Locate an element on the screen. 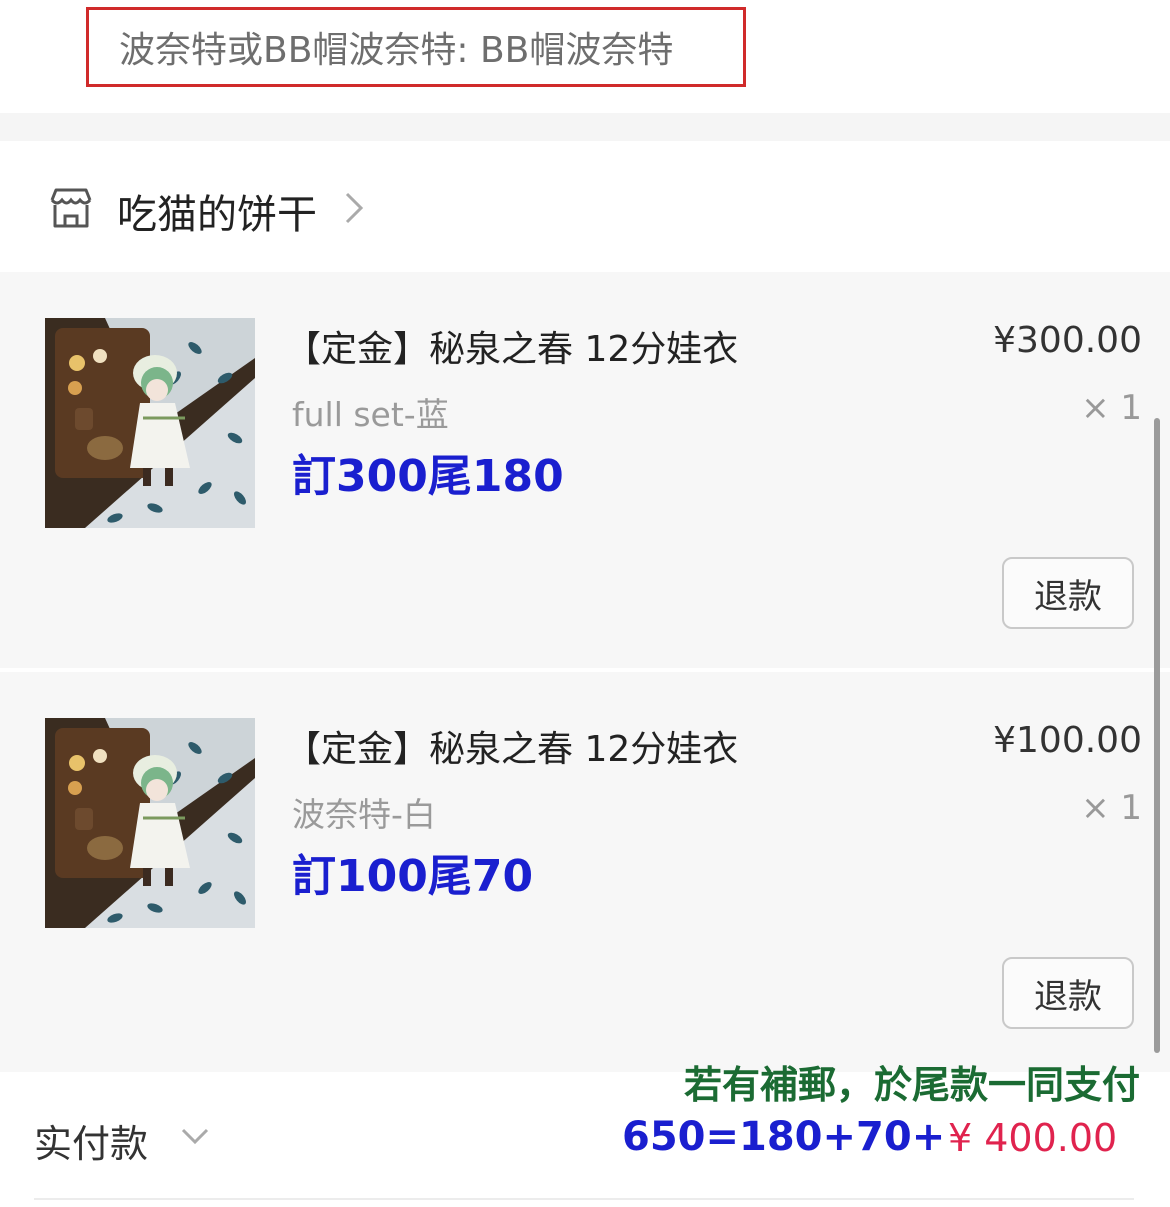  paid-amount-label: 实付款 is located at coordinates (91, 1140).